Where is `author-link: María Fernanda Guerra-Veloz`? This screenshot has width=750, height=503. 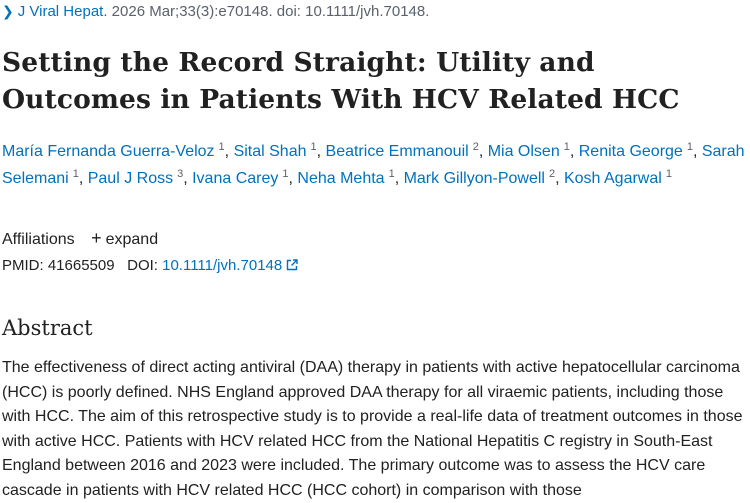 author-link: María Fernanda Guerra-Veloz is located at coordinates (108, 151).